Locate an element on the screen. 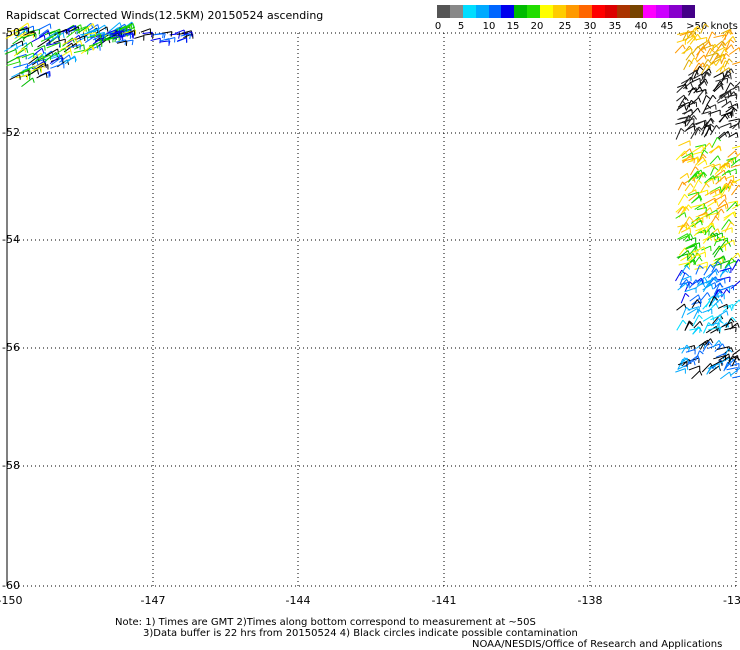 The height and width of the screenshot is (650, 740). latitude-label: -52 is located at coordinates (11, 132).